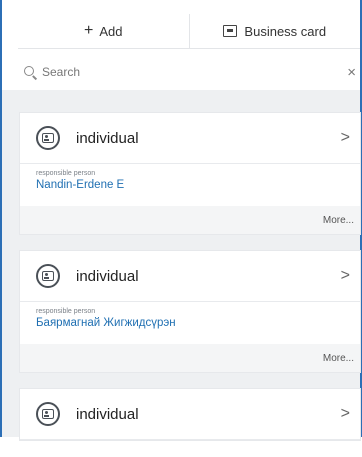 The image size is (362, 457). Describe the element at coordinates (285, 31) in the screenshot. I see `business-card-button-label: Business card` at that location.